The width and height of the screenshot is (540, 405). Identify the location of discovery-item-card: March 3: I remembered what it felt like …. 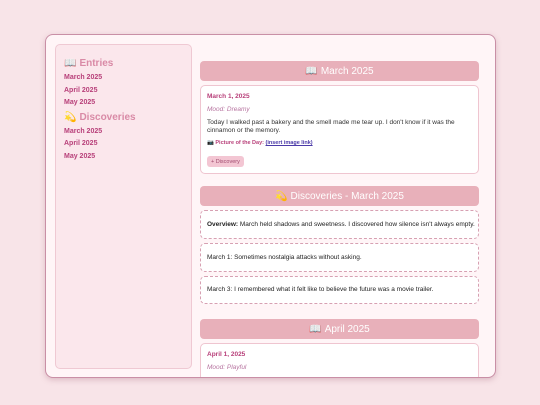
(339, 290).